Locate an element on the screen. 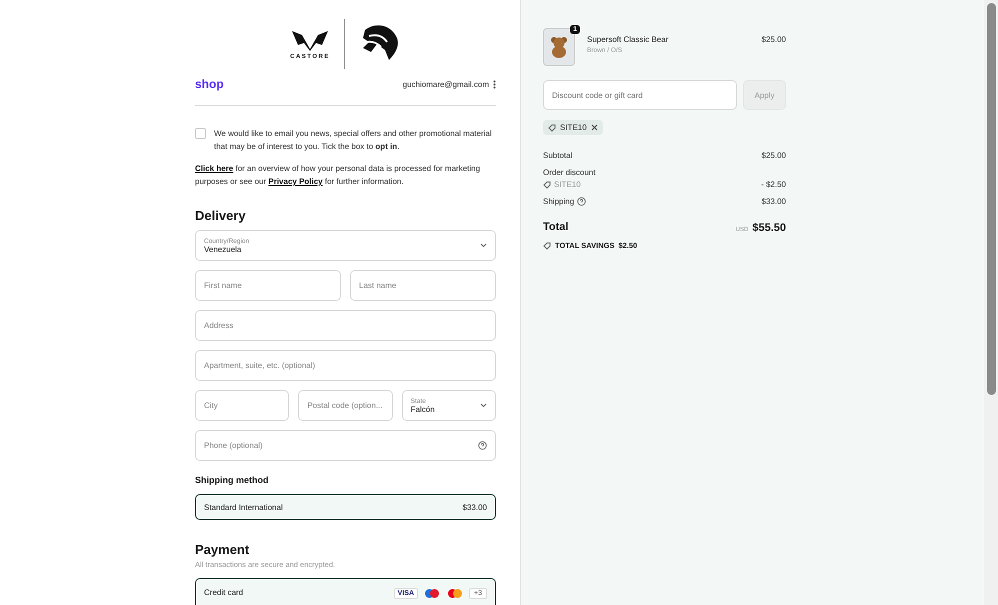  optin-text: We would like to email you news, special offers and other promotional material that may be of interest to you. Tick the box to opt in. is located at coordinates (353, 141).